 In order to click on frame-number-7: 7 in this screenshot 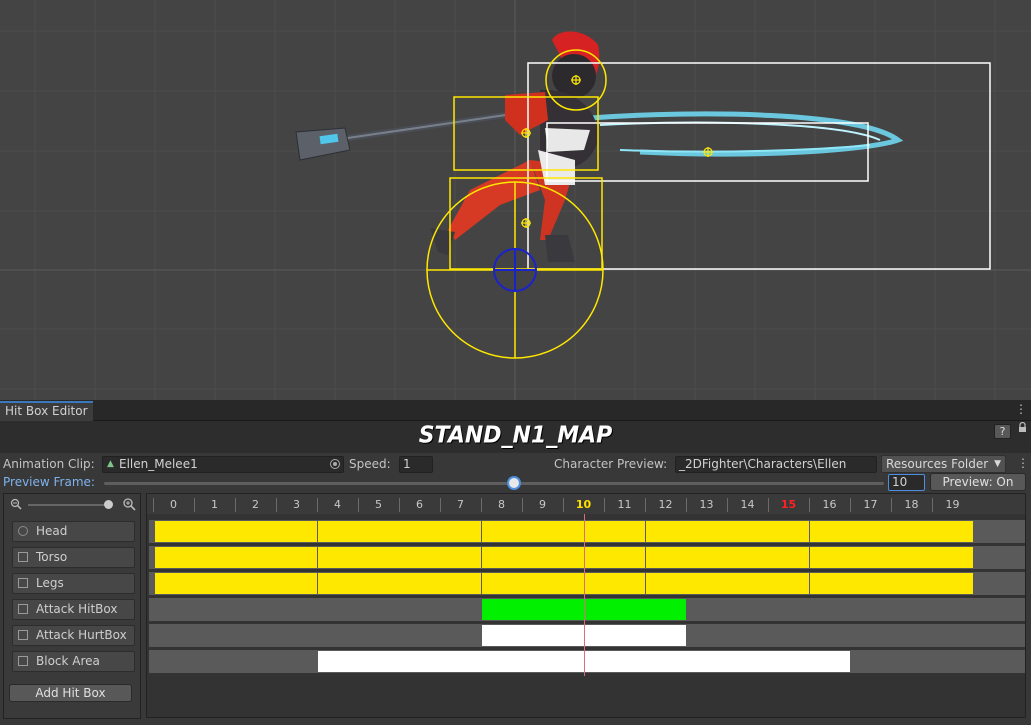, I will do `click(461, 504)`.